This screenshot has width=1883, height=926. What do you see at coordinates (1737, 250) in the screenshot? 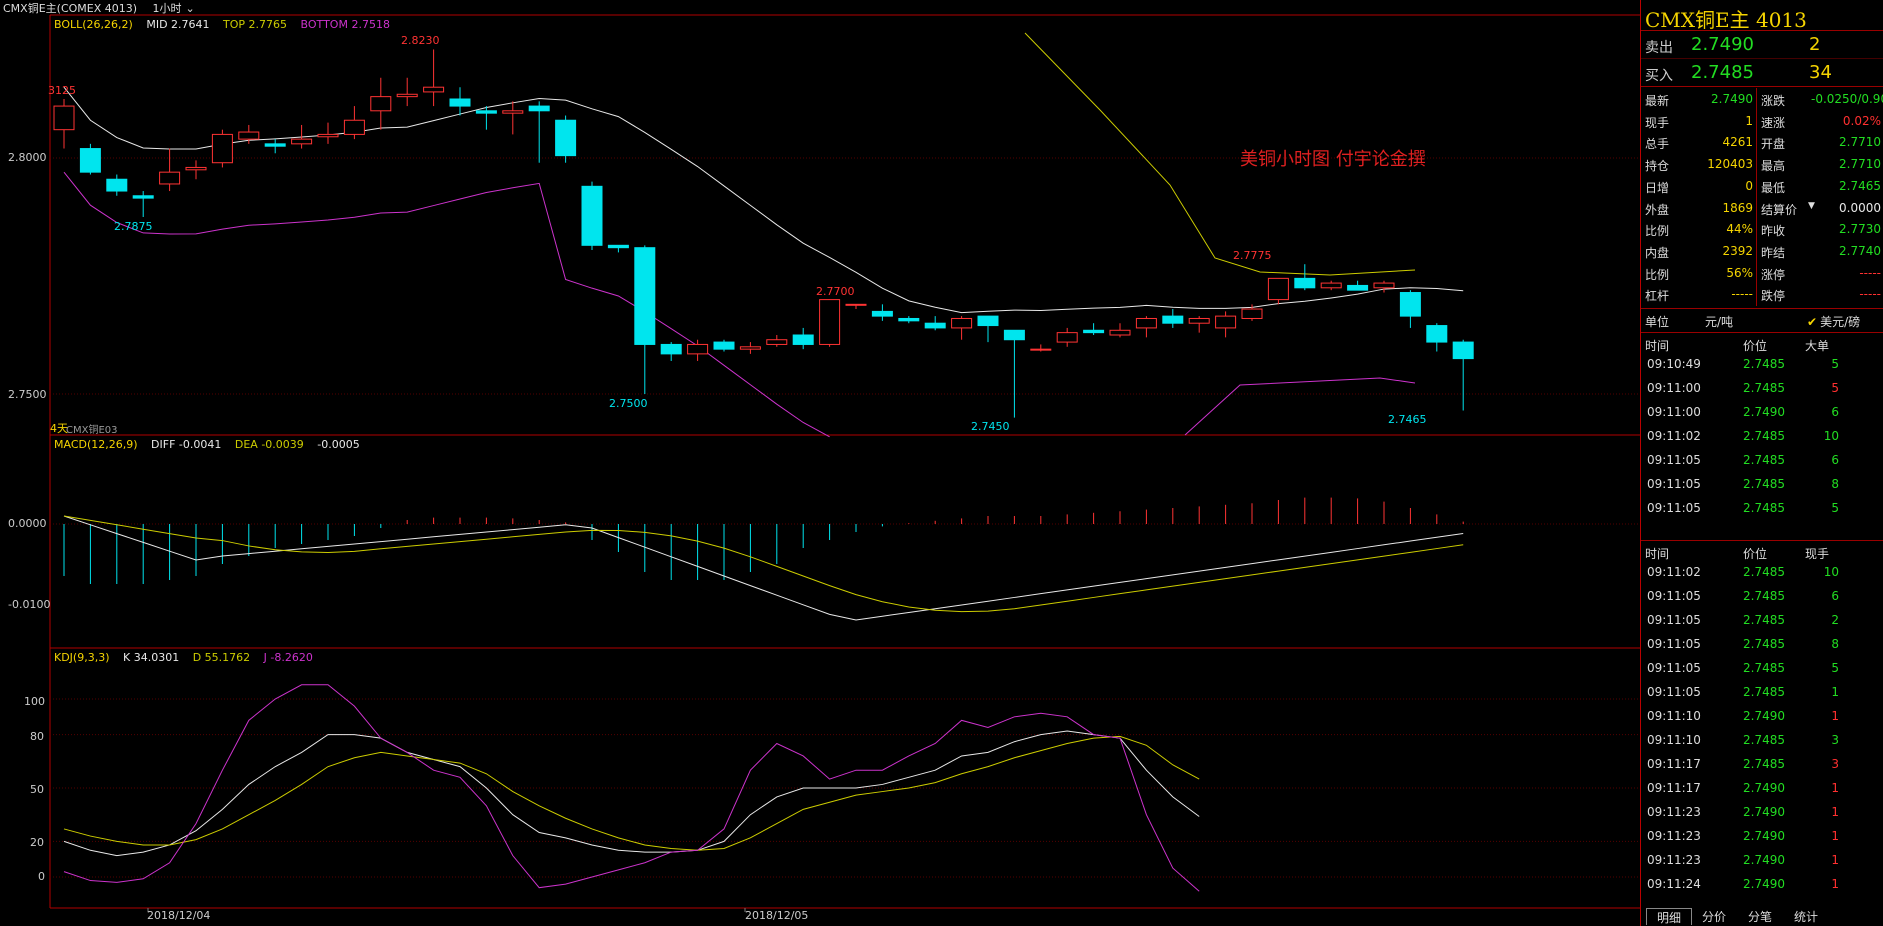
I see `field-value: 2392` at bounding box center [1737, 250].